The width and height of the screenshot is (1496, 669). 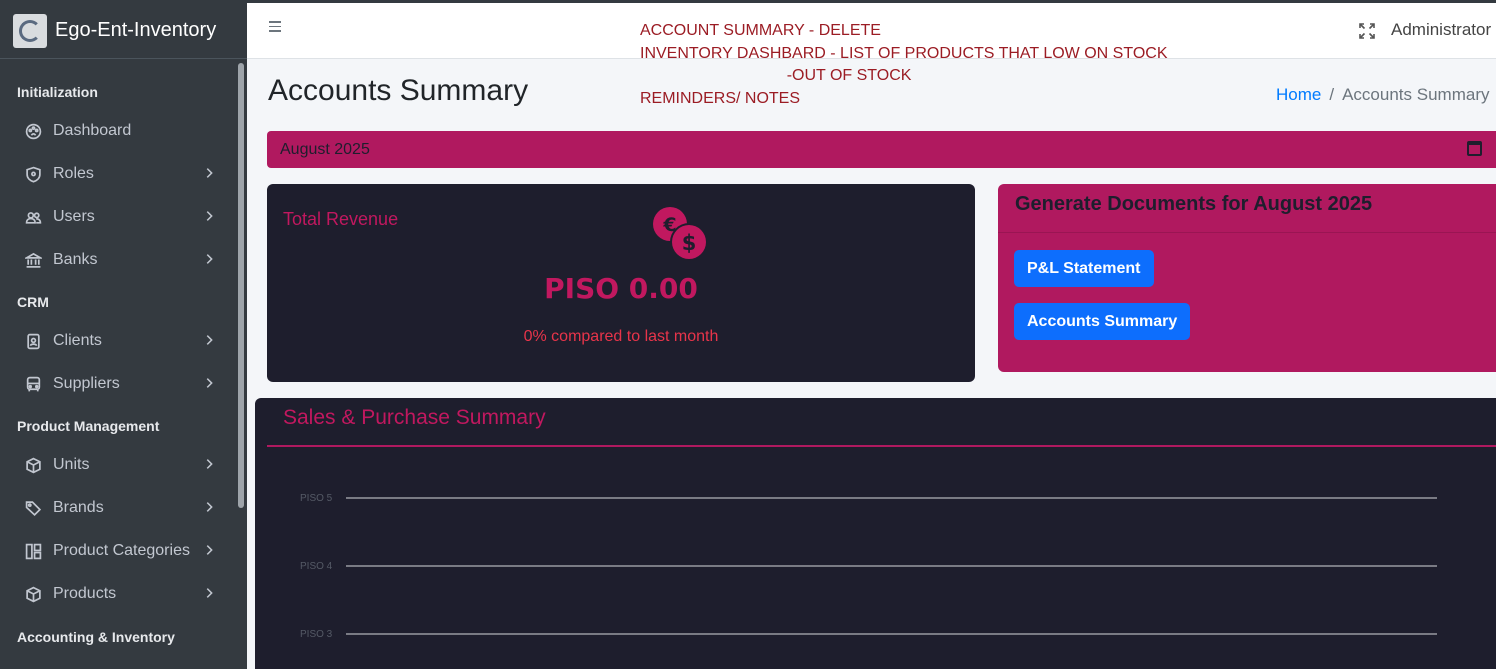 What do you see at coordinates (33, 302) in the screenshot?
I see `nav-header-crm: CRM` at bounding box center [33, 302].